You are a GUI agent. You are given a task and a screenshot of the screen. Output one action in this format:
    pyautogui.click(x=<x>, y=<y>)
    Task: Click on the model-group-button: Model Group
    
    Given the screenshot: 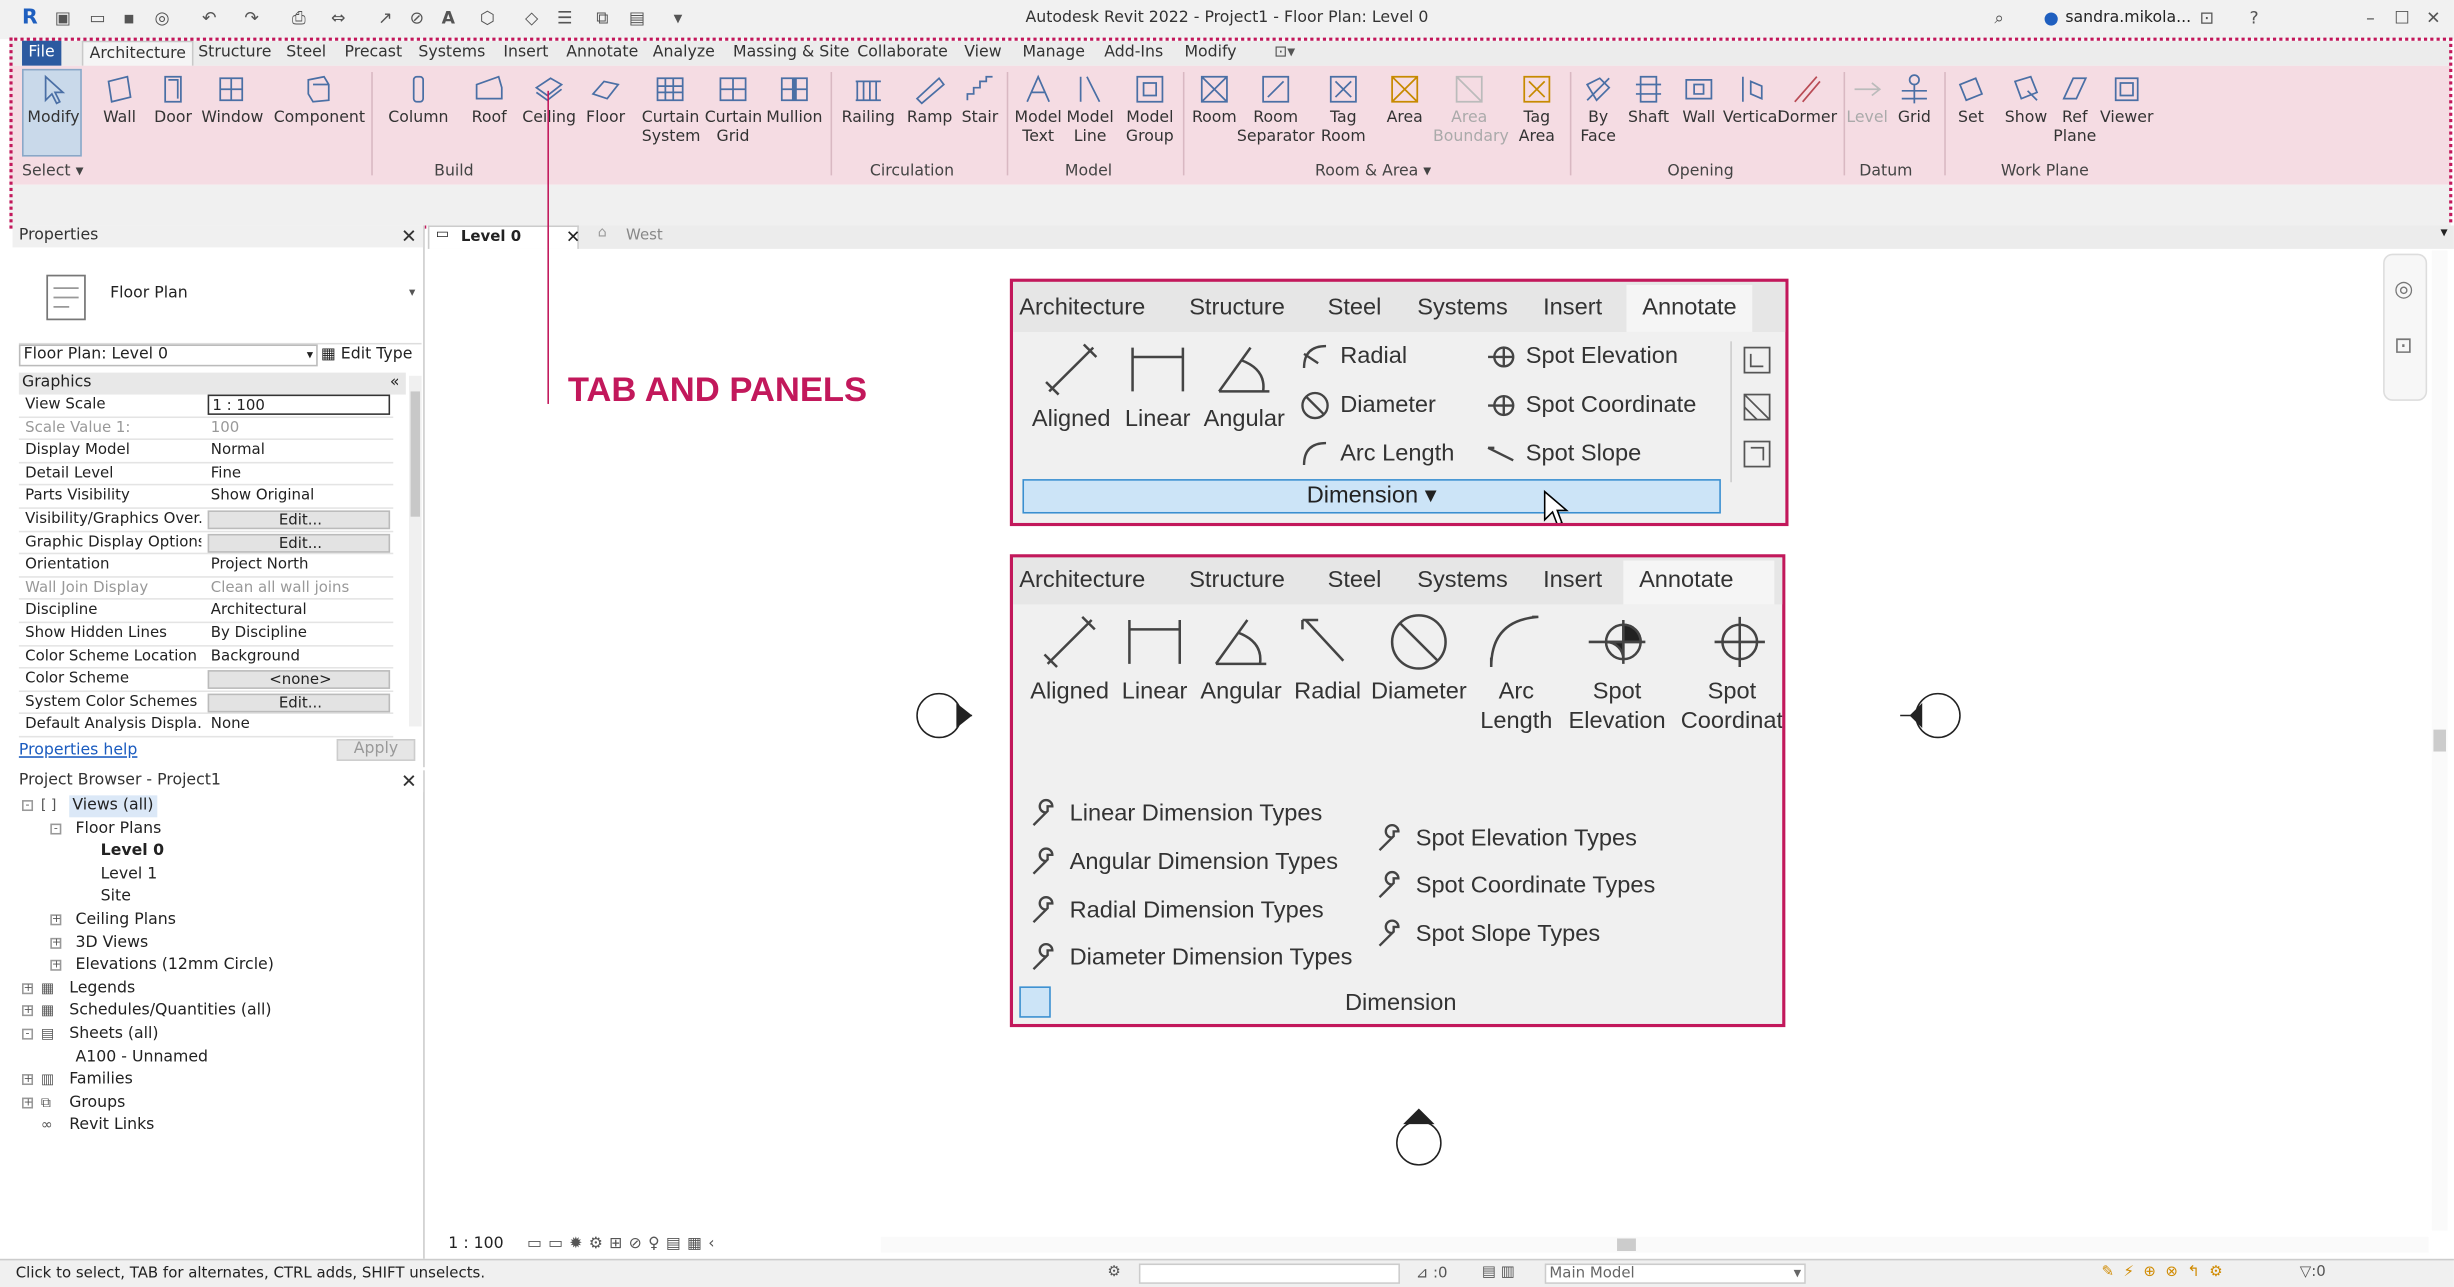 What is the action you would take?
    pyautogui.click(x=1150, y=108)
    